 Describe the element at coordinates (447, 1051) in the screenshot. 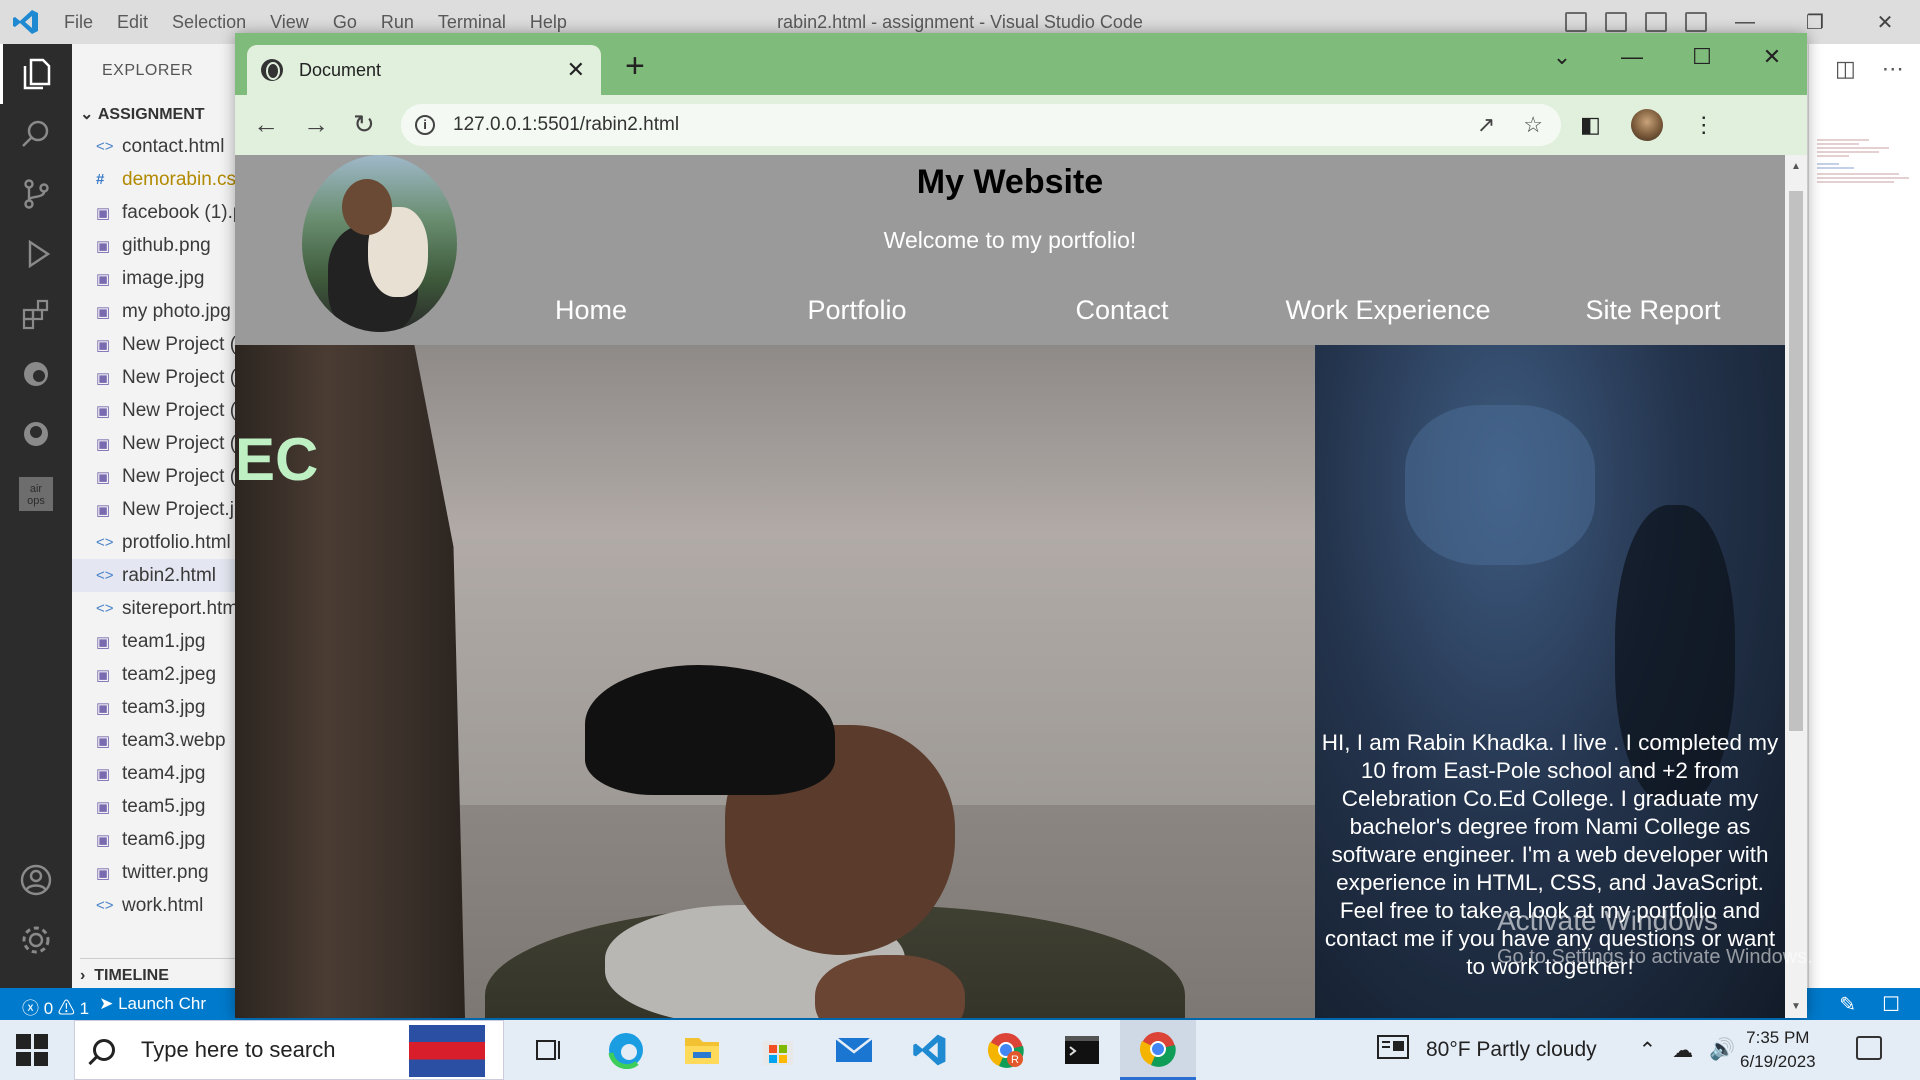

I see `search-highlight-icon` at that location.